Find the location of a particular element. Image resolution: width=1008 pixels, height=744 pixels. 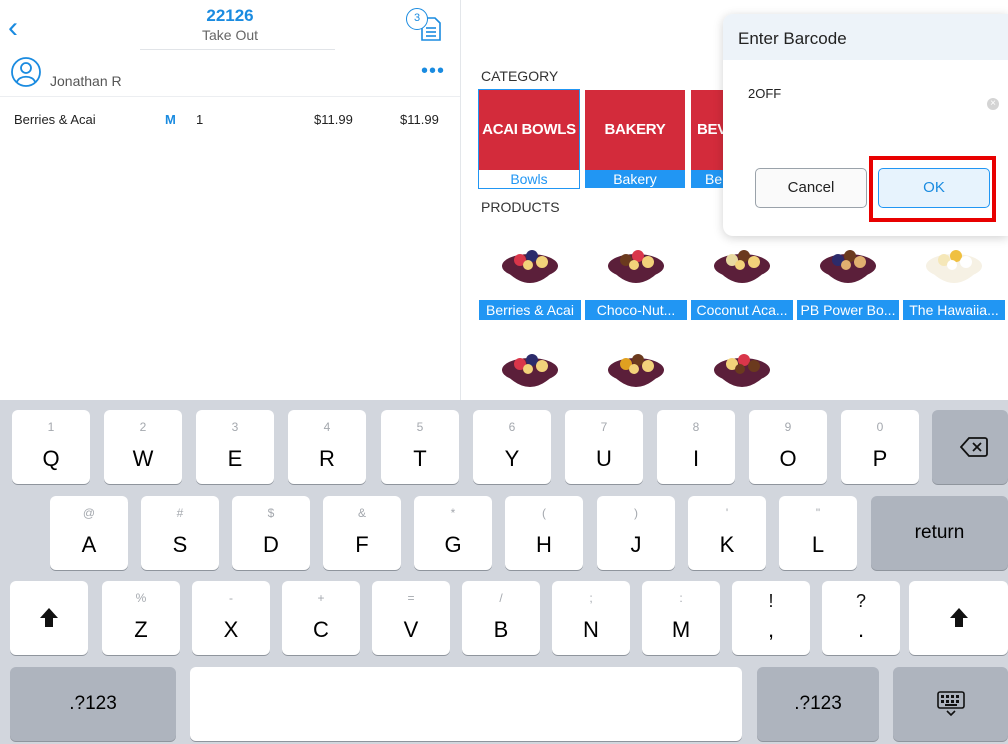

dismiss-keyboard-key is located at coordinates (950, 704).